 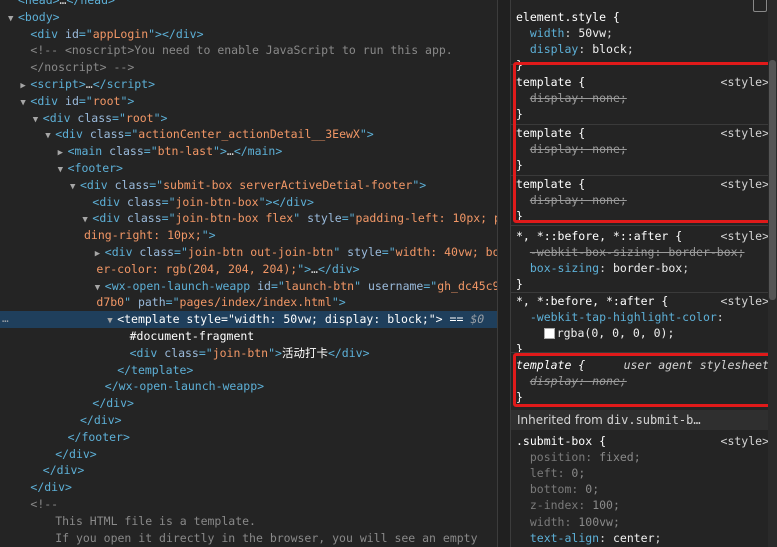 I want to click on dom-node: <head>…</head>, so click(x=248, y=4).